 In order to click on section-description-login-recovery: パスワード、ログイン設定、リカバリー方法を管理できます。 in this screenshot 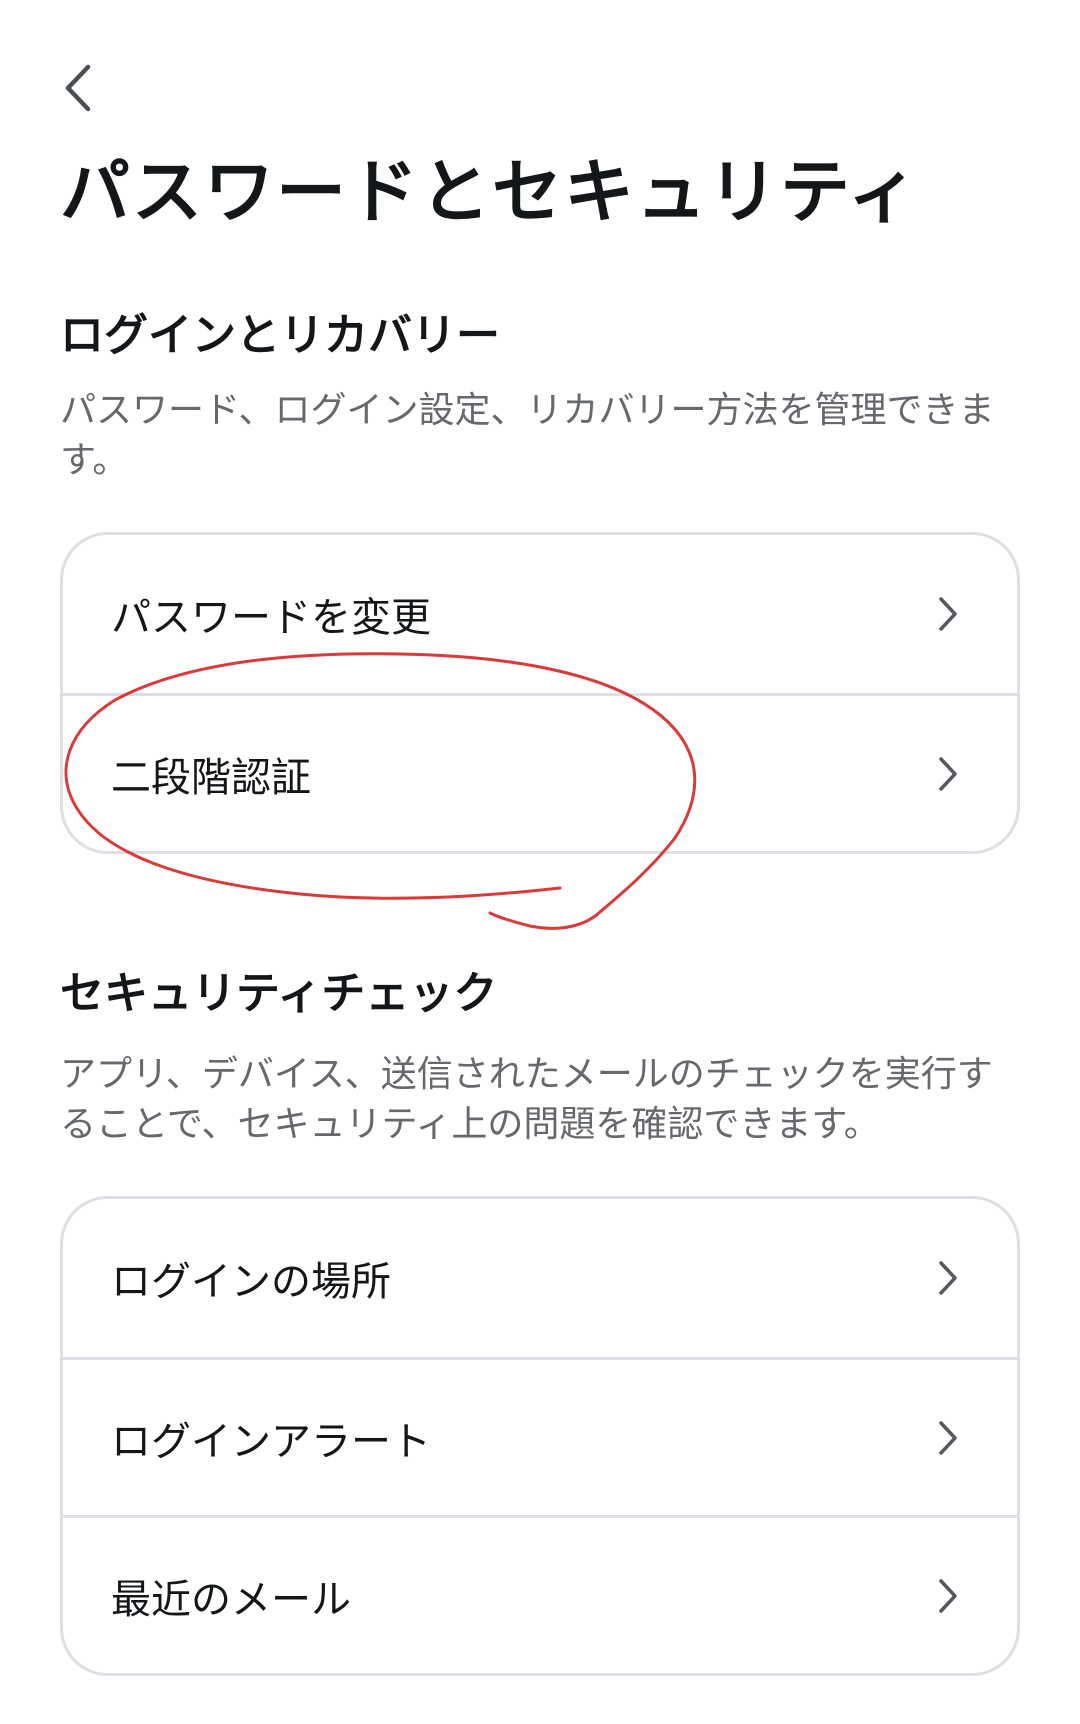, I will do `click(527, 435)`.